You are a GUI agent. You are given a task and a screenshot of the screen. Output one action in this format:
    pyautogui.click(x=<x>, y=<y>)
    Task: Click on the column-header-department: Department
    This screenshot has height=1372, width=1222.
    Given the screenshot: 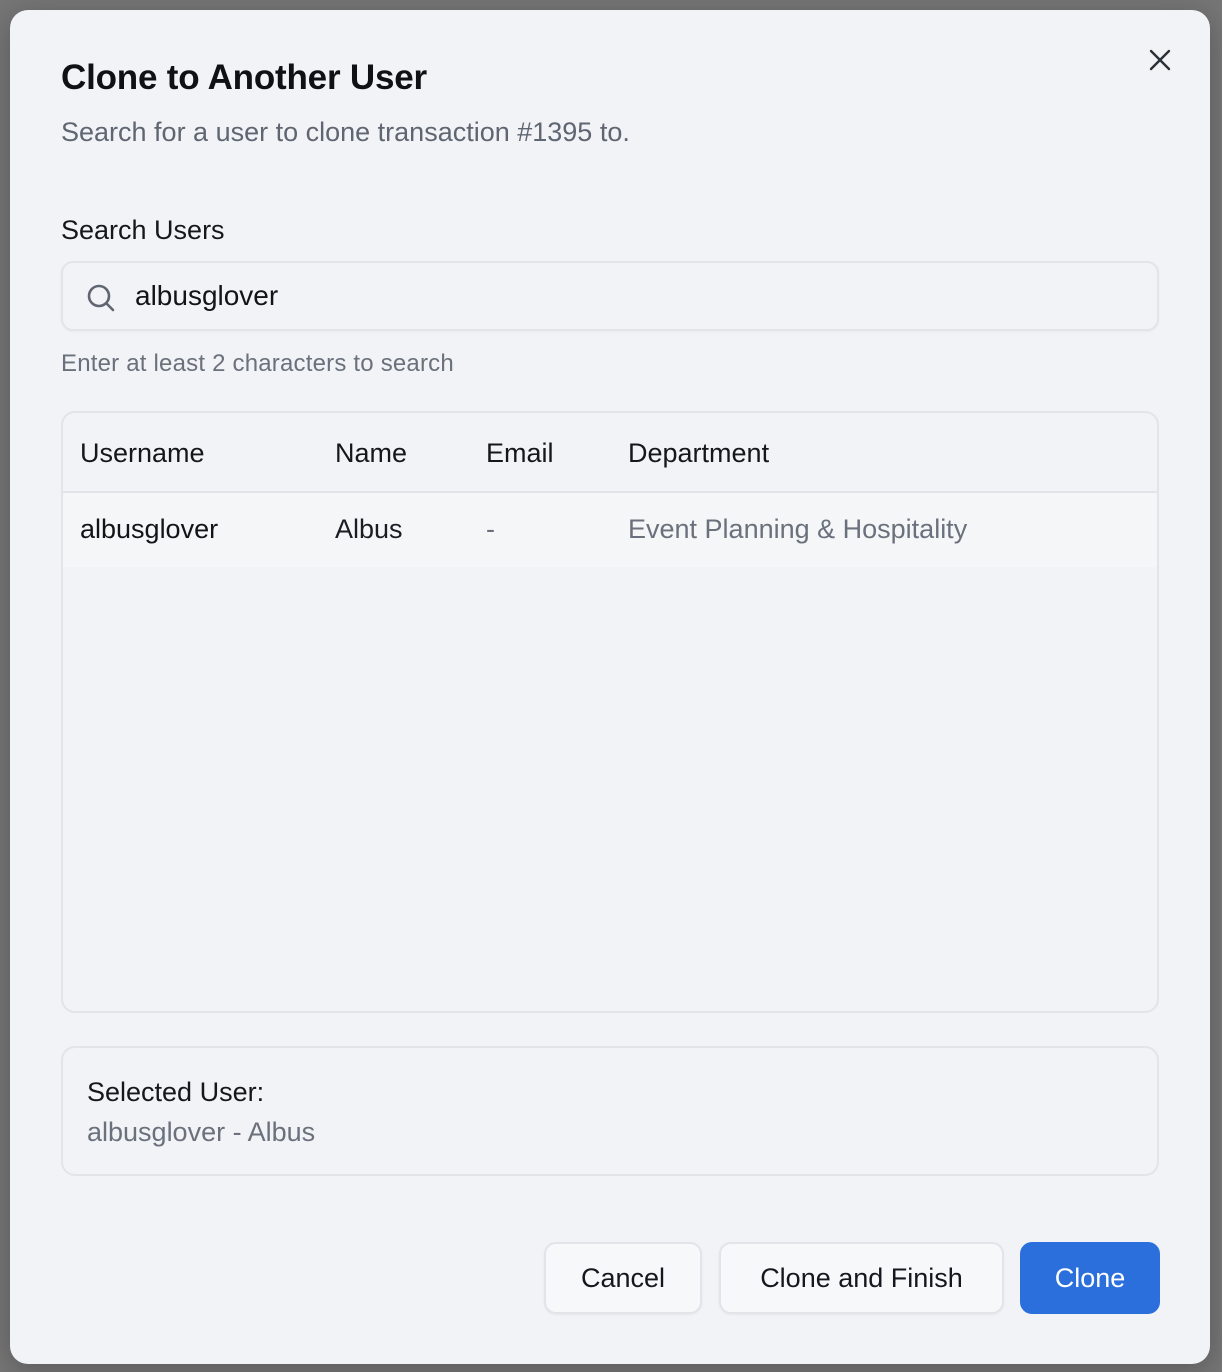 What is the action you would take?
    pyautogui.click(x=699, y=453)
    